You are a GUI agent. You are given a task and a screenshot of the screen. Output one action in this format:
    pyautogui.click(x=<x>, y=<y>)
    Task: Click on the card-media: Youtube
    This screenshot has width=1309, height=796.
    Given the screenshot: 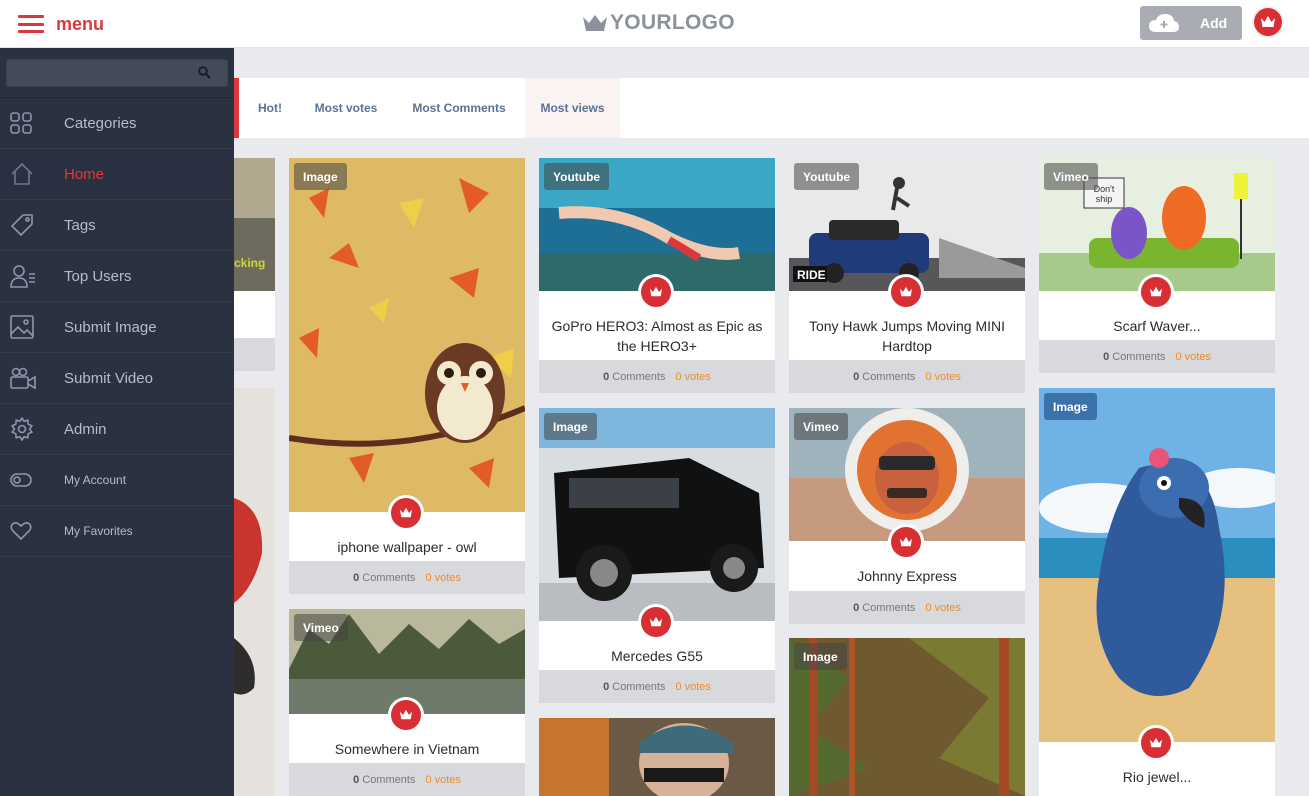 What is the action you would take?
    pyautogui.click(x=657, y=224)
    